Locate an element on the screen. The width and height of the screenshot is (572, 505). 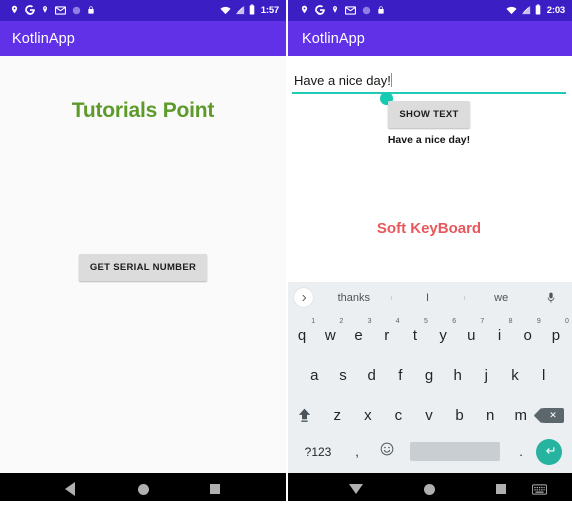
key-o-number: 9 is located at coordinates (538, 321).